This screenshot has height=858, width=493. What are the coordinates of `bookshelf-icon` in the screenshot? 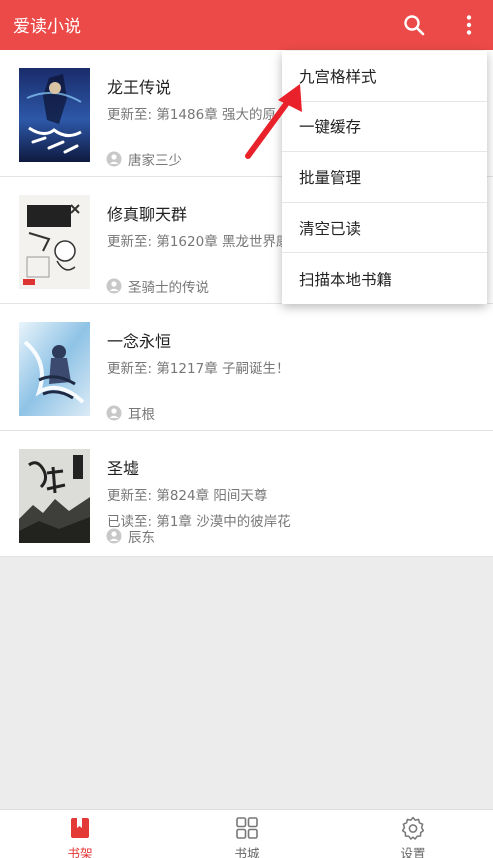 It's located at (80, 828).